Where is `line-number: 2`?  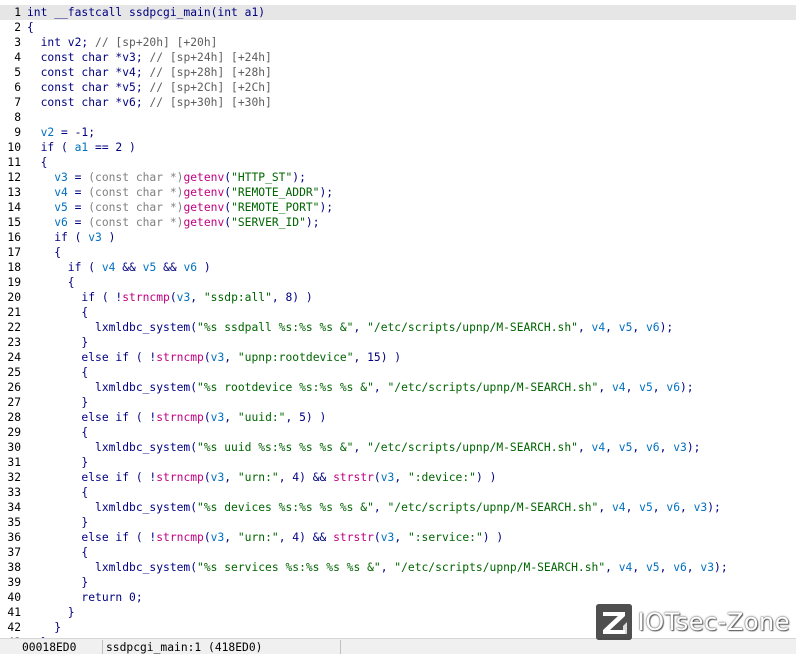
line-number: 2 is located at coordinates (17, 27).